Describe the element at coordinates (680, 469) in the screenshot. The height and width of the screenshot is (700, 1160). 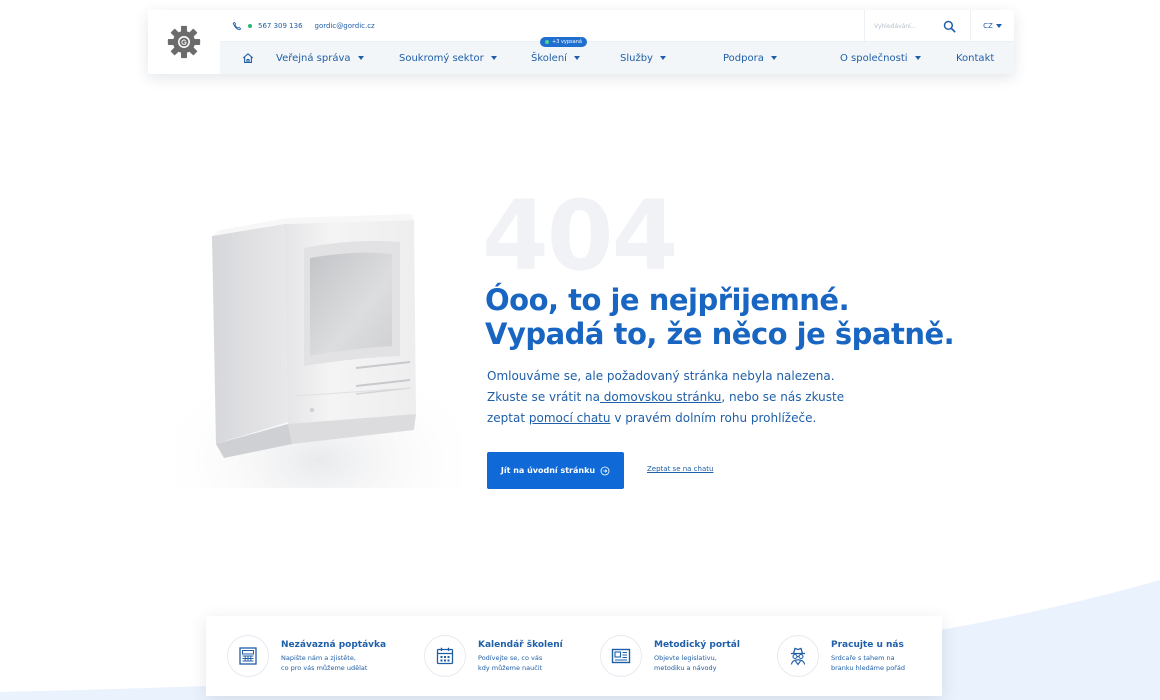
I see `ask-chat-link: Zeptat se na chatu` at that location.